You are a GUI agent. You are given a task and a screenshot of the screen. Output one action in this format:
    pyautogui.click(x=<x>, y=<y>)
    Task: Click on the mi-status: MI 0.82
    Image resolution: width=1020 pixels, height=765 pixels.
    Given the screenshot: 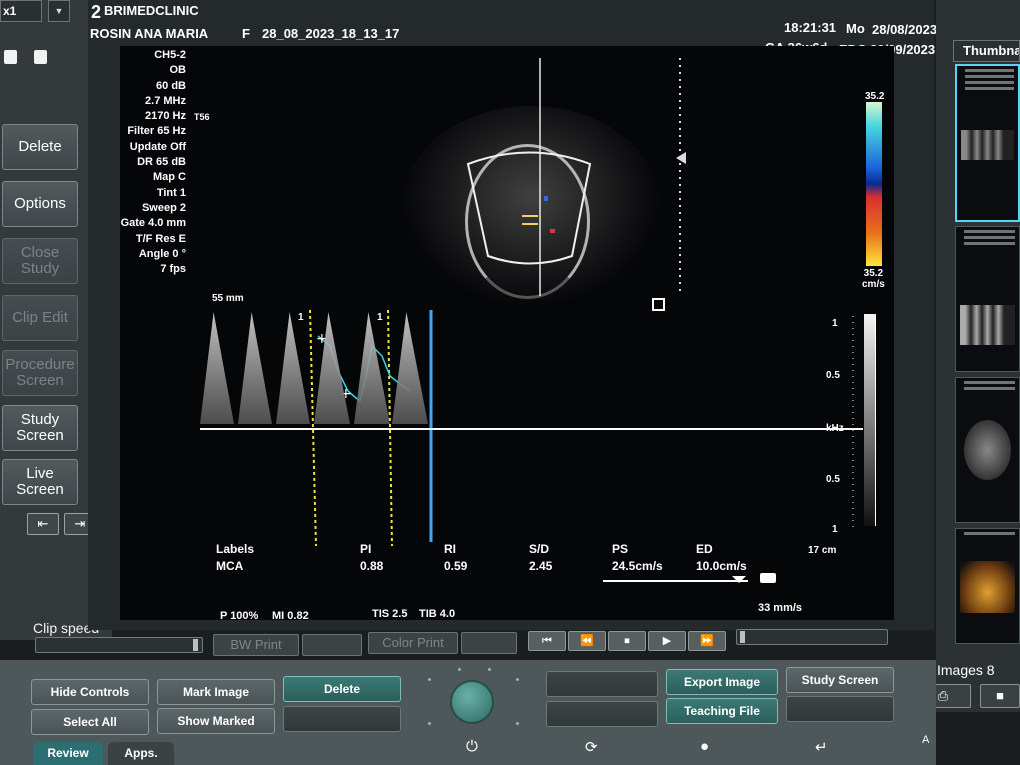 What is the action you would take?
    pyautogui.click(x=290, y=616)
    